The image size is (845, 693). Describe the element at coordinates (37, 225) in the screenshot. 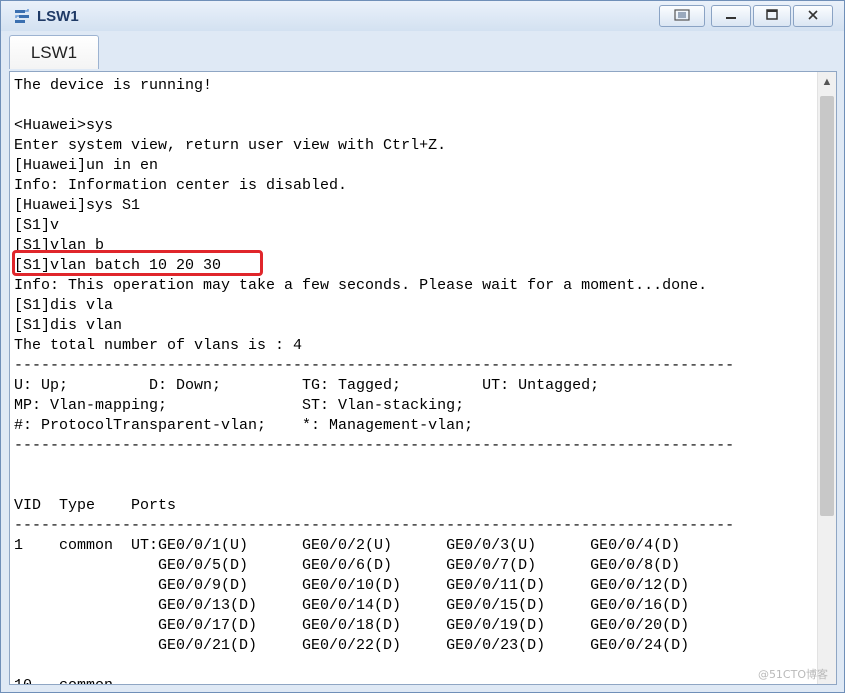

I see `console-line: [S1]v` at that location.